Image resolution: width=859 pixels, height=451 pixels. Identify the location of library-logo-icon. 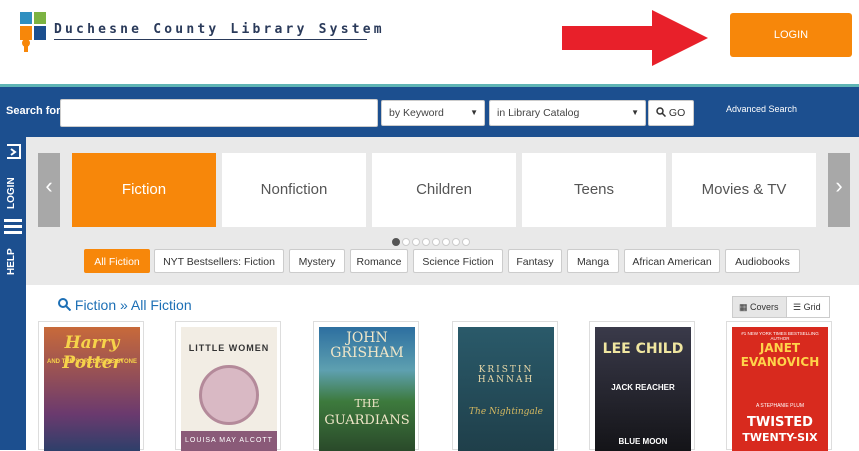
(35, 32).